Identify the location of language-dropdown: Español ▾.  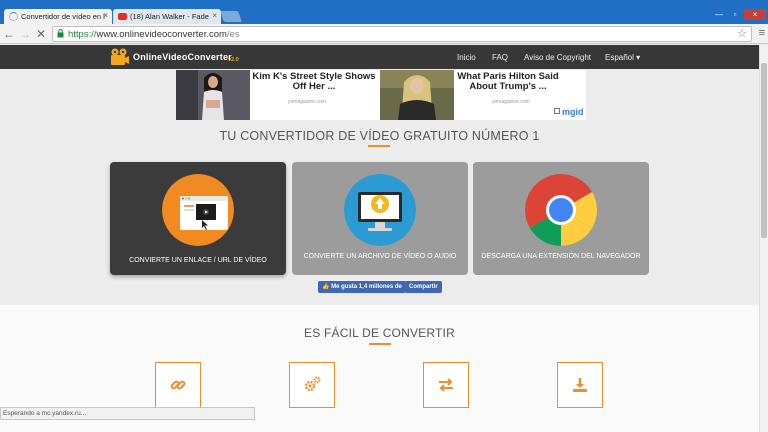
(622, 57).